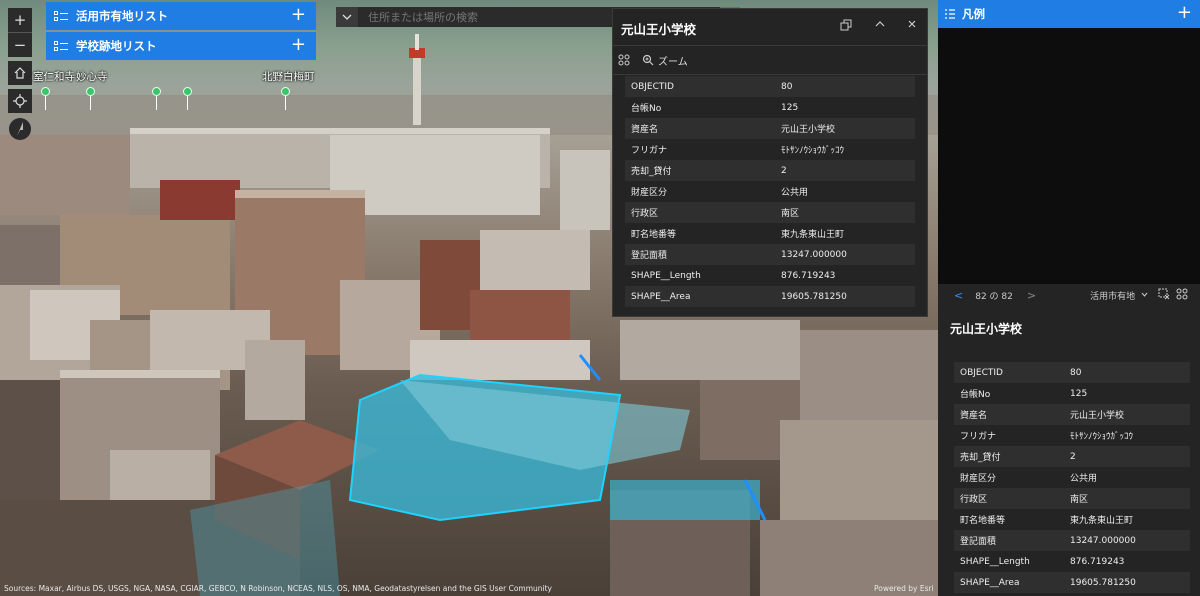  I want to click on next-feature-button: >, so click(1031, 295).